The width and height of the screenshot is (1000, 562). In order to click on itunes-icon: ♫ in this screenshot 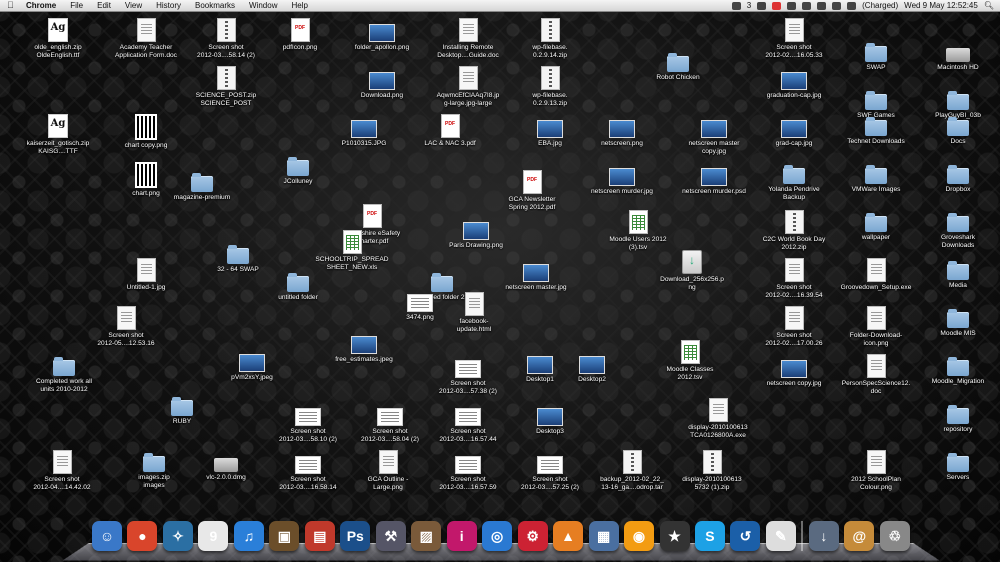, I will do `click(248, 536)`.